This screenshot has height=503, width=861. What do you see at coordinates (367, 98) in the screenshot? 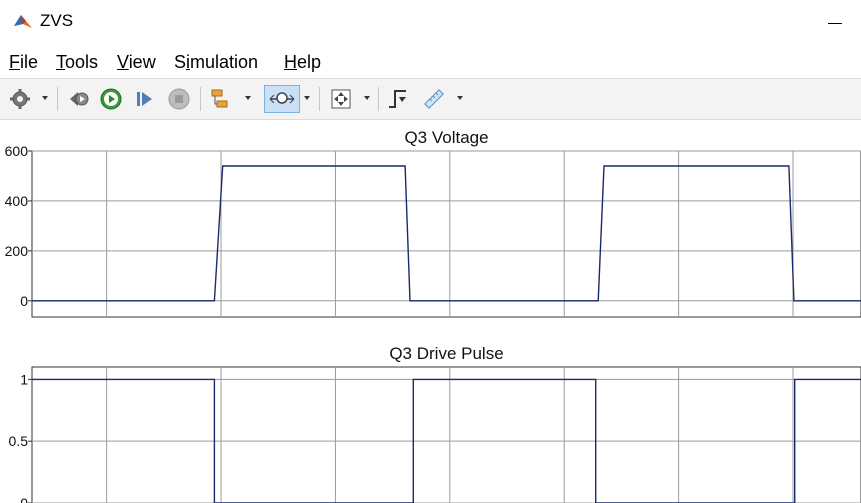
I see `fit-dropdown-arrow` at bounding box center [367, 98].